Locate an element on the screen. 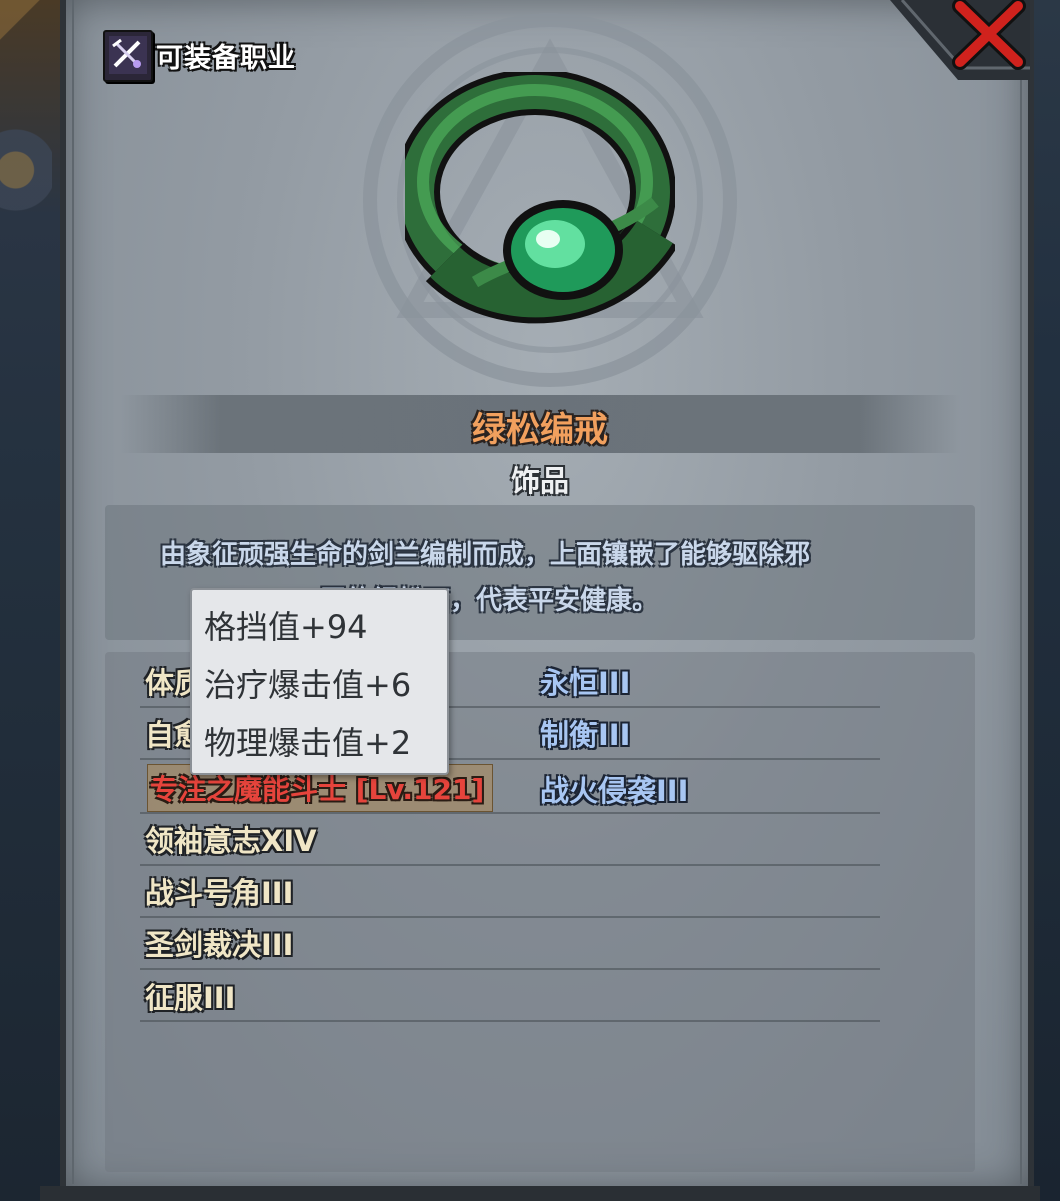 The image size is (1060, 1201). class-badge-icon is located at coordinates (128, 56).